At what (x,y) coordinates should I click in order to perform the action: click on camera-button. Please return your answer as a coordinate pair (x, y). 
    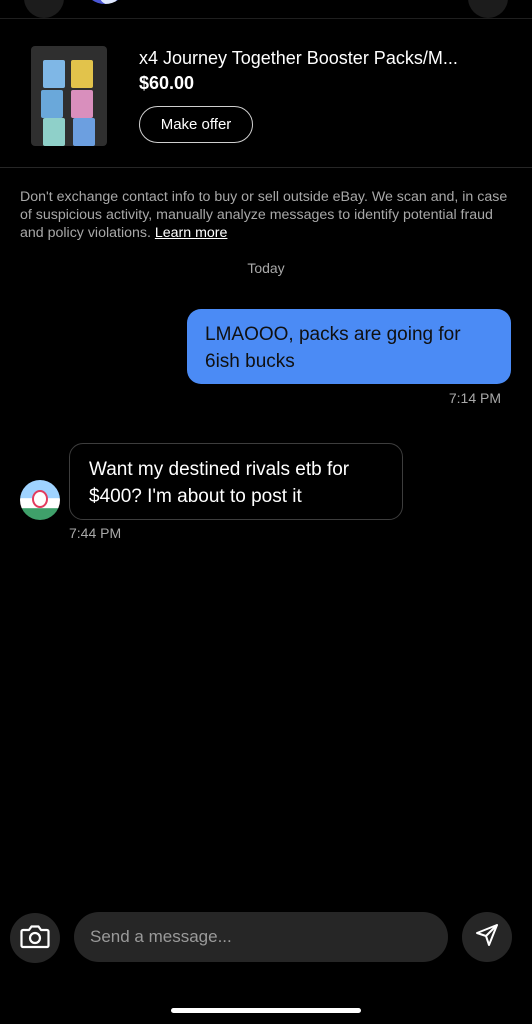
    Looking at the image, I should click on (35, 938).